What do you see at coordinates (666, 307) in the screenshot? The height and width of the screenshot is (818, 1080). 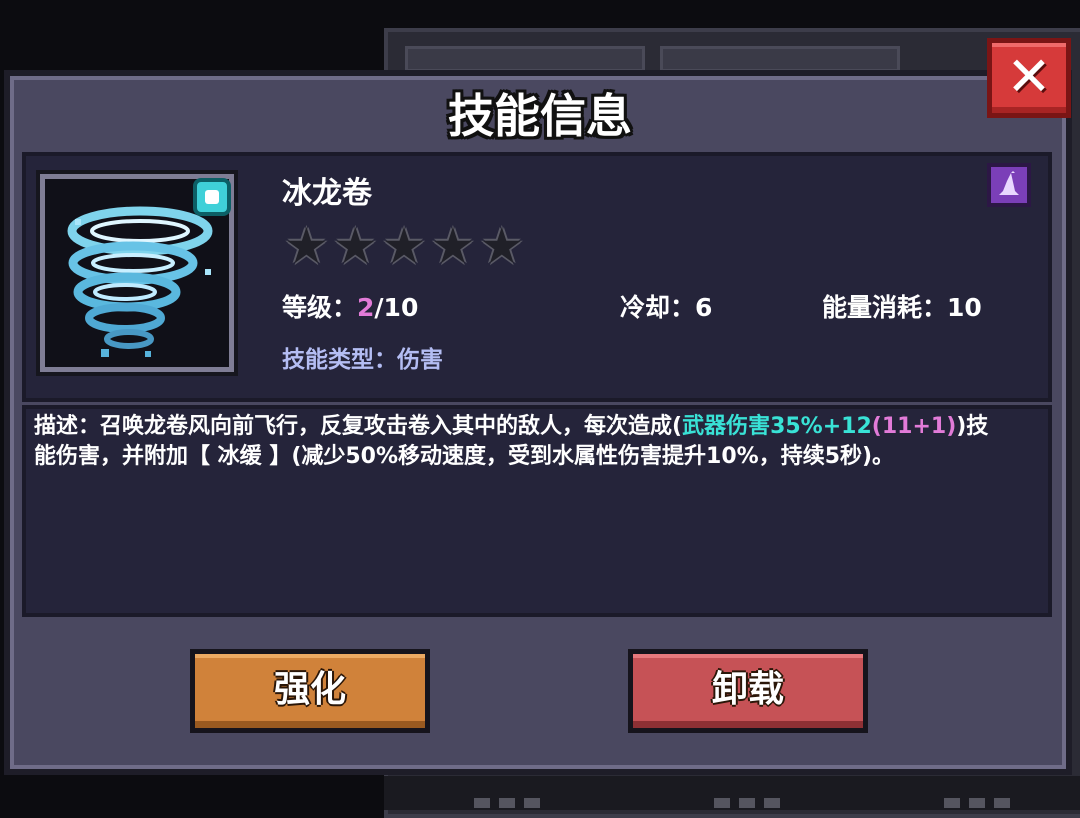 I see `skill-cooldown: 冷却：6` at bounding box center [666, 307].